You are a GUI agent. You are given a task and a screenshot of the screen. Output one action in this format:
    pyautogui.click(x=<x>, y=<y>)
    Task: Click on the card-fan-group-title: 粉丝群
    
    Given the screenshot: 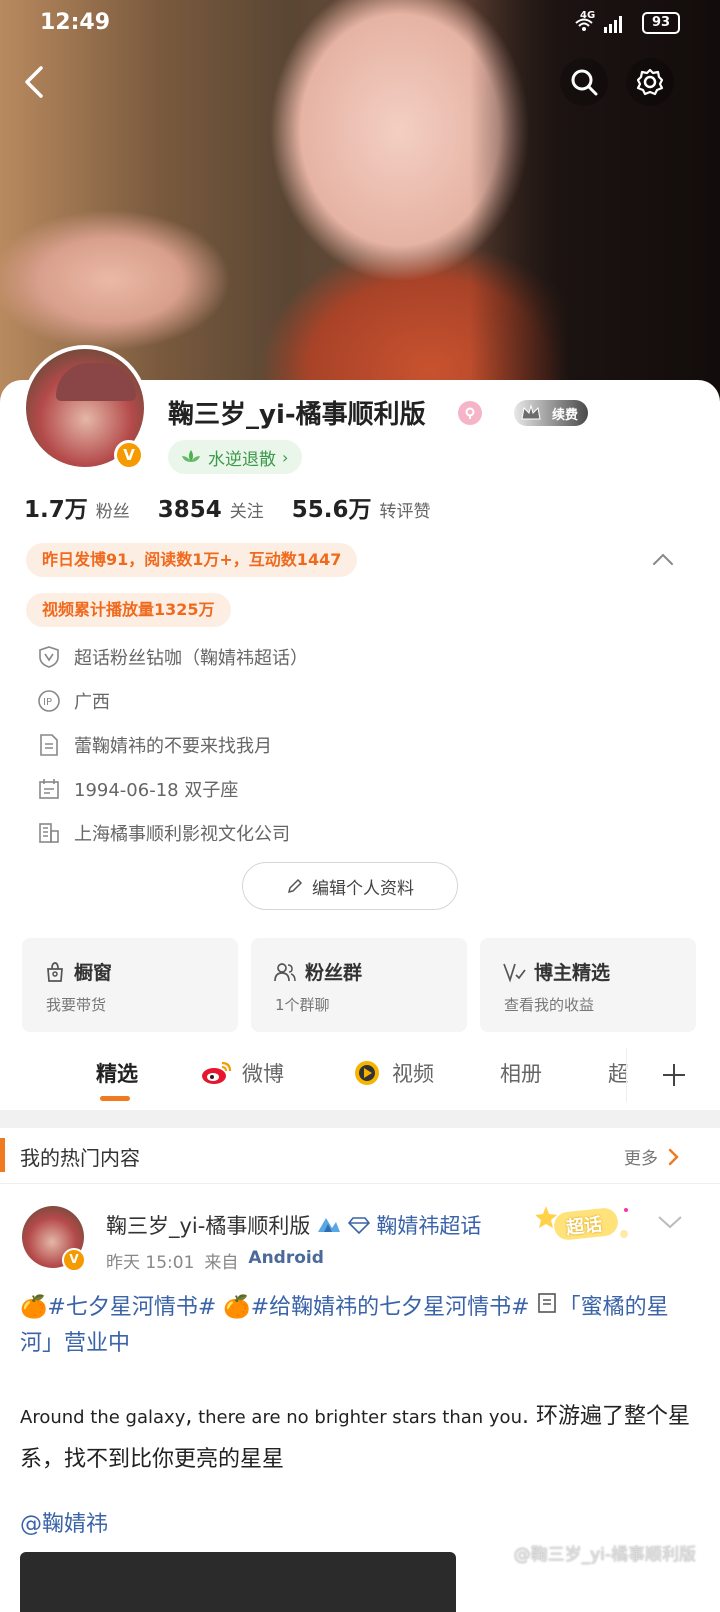 What is the action you would take?
    pyautogui.click(x=334, y=973)
    